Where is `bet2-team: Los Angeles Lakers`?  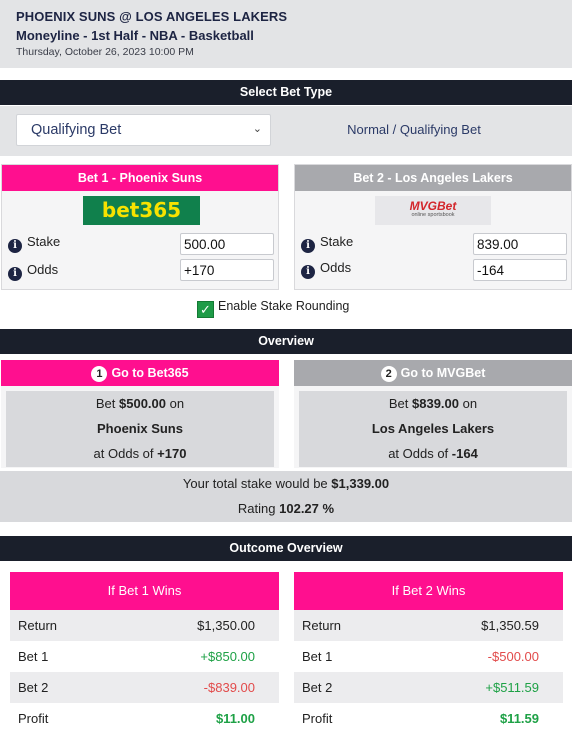
bet2-team: Los Angeles Lakers is located at coordinates (433, 428).